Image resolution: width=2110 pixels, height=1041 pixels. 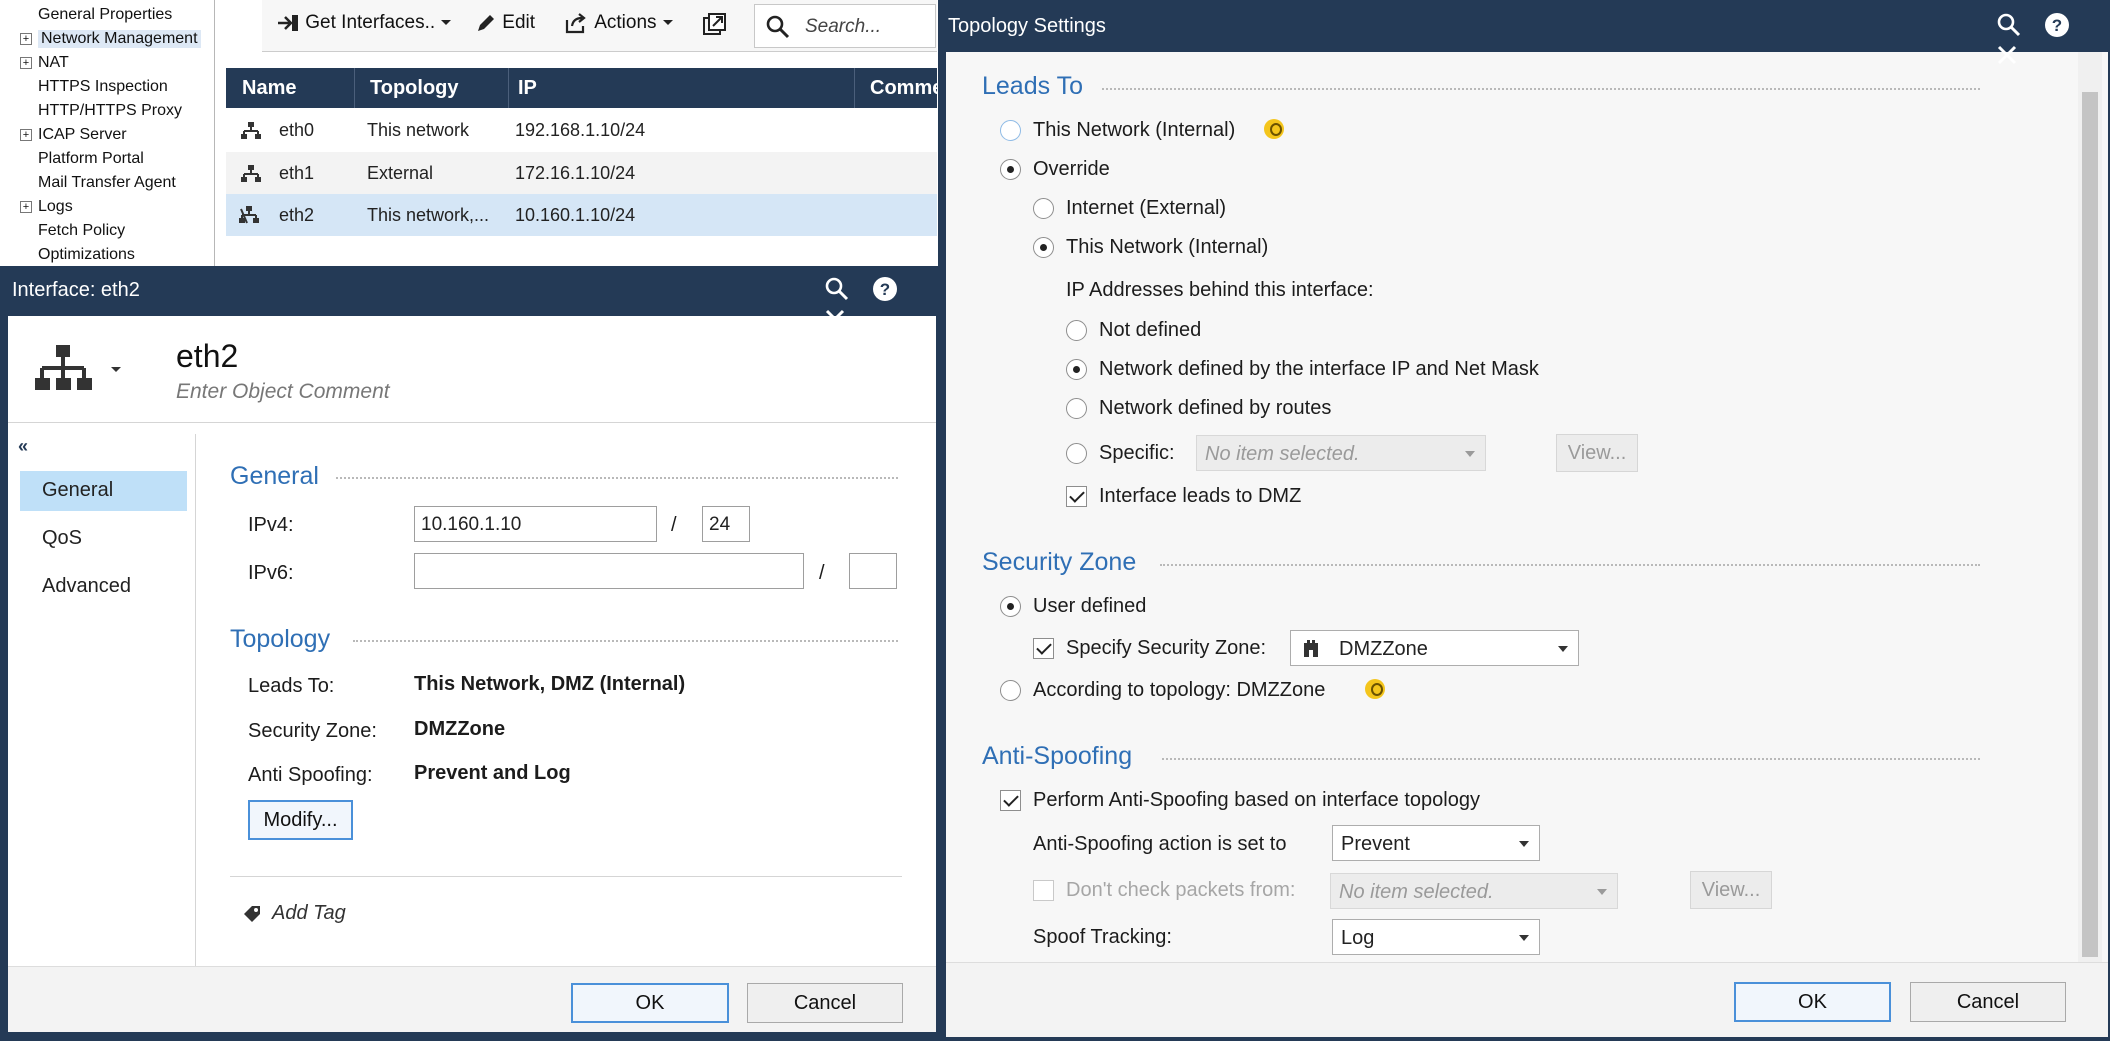 I want to click on specific-network-select: No item selected., so click(x=1341, y=453).